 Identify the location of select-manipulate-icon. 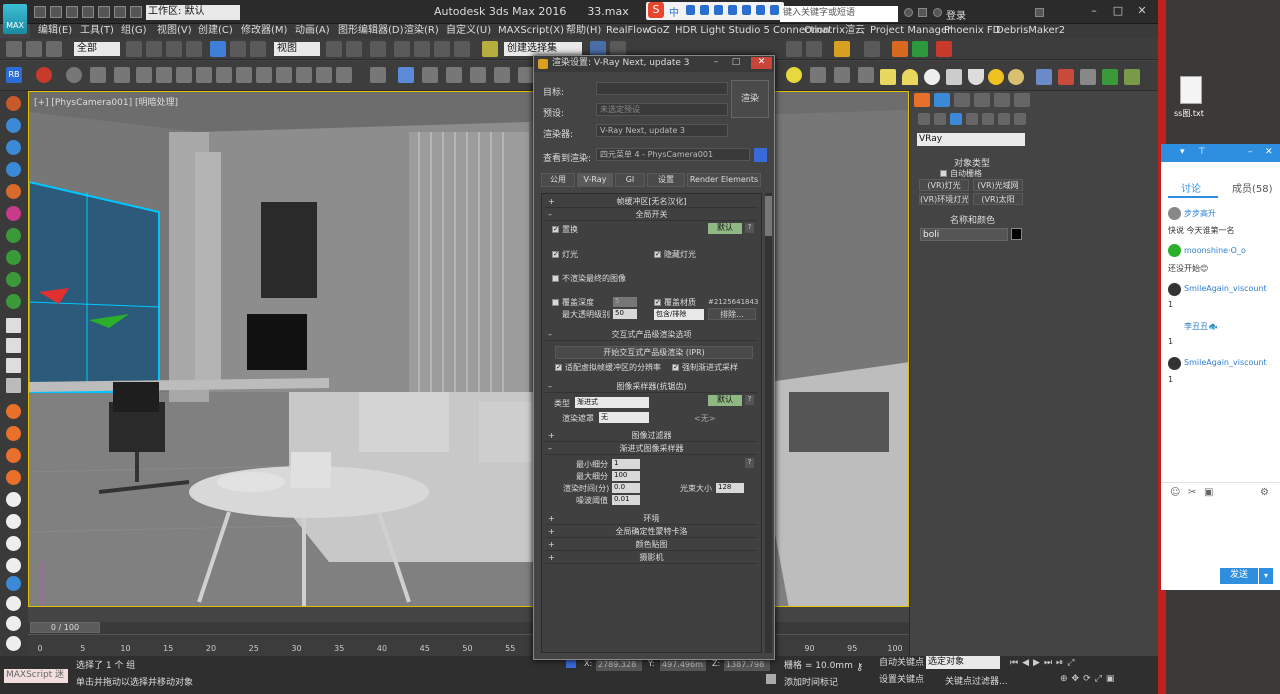
(354, 49).